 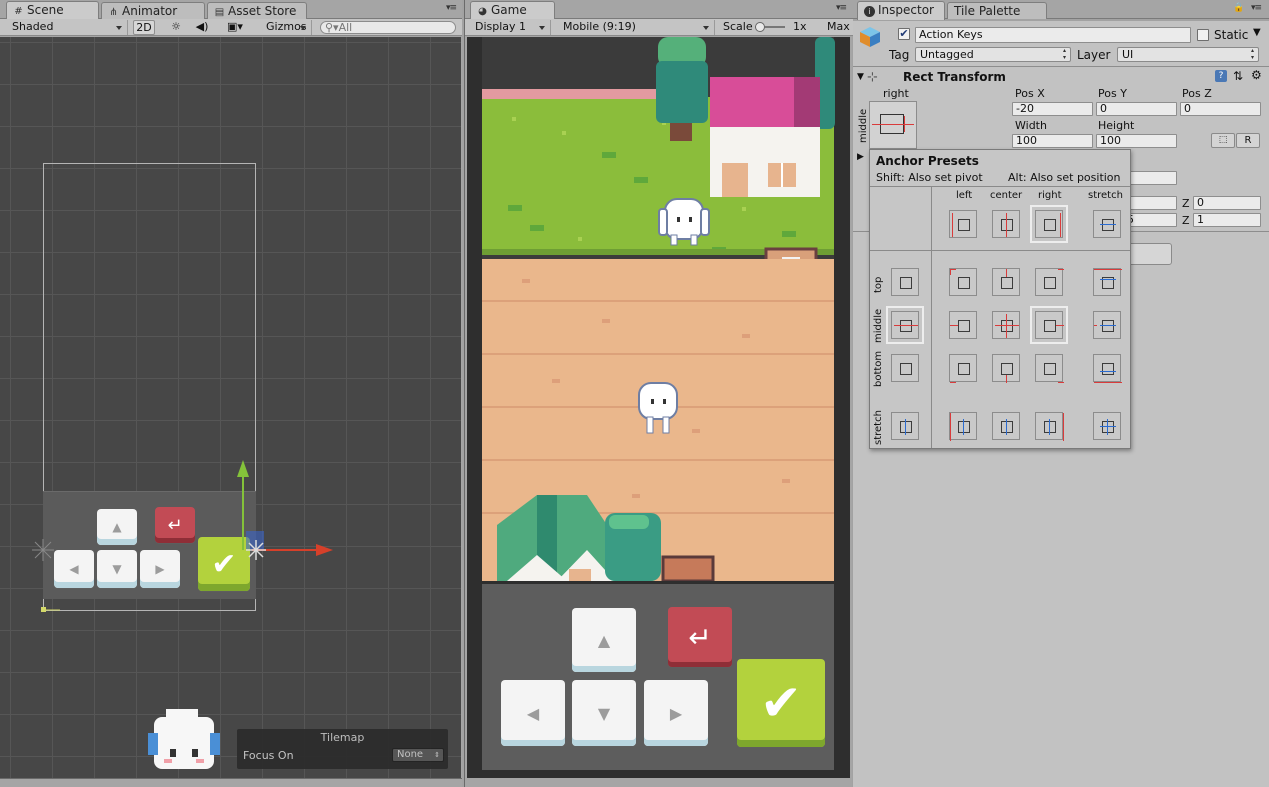 I want to click on scale-z-input: 1, so click(x=1227, y=220).